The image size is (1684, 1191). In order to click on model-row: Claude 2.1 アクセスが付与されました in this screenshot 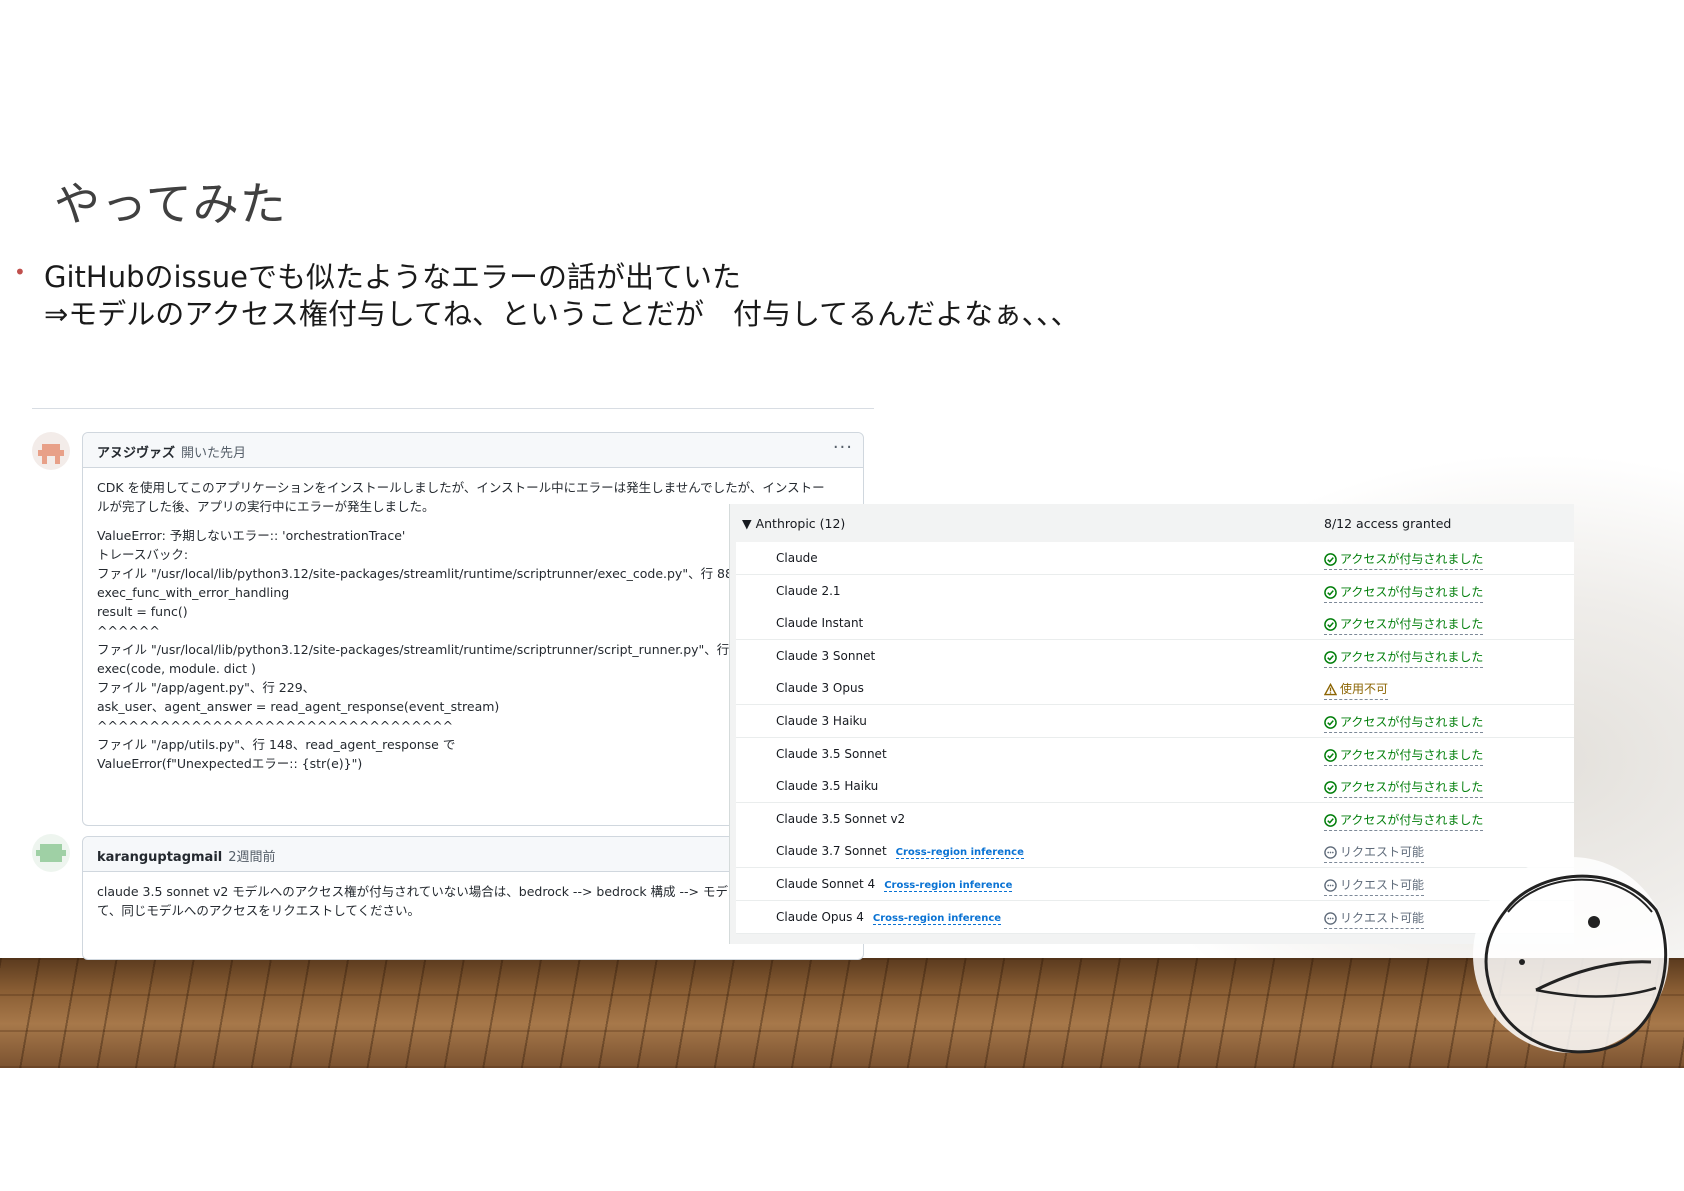, I will do `click(1155, 591)`.